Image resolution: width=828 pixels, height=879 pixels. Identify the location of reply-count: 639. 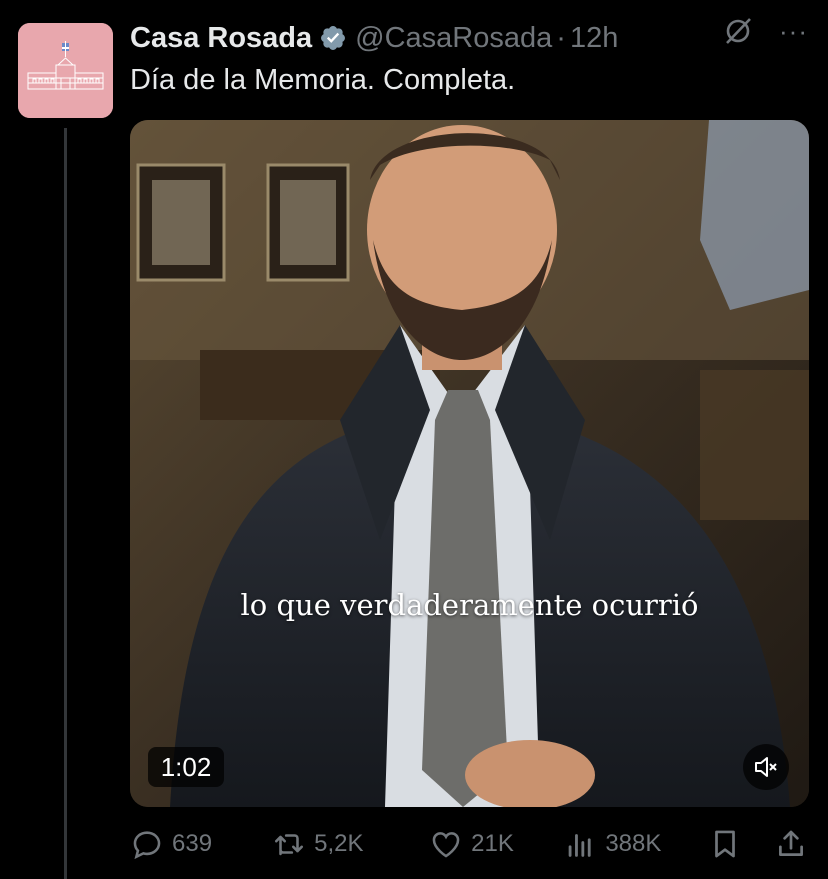
(192, 843).